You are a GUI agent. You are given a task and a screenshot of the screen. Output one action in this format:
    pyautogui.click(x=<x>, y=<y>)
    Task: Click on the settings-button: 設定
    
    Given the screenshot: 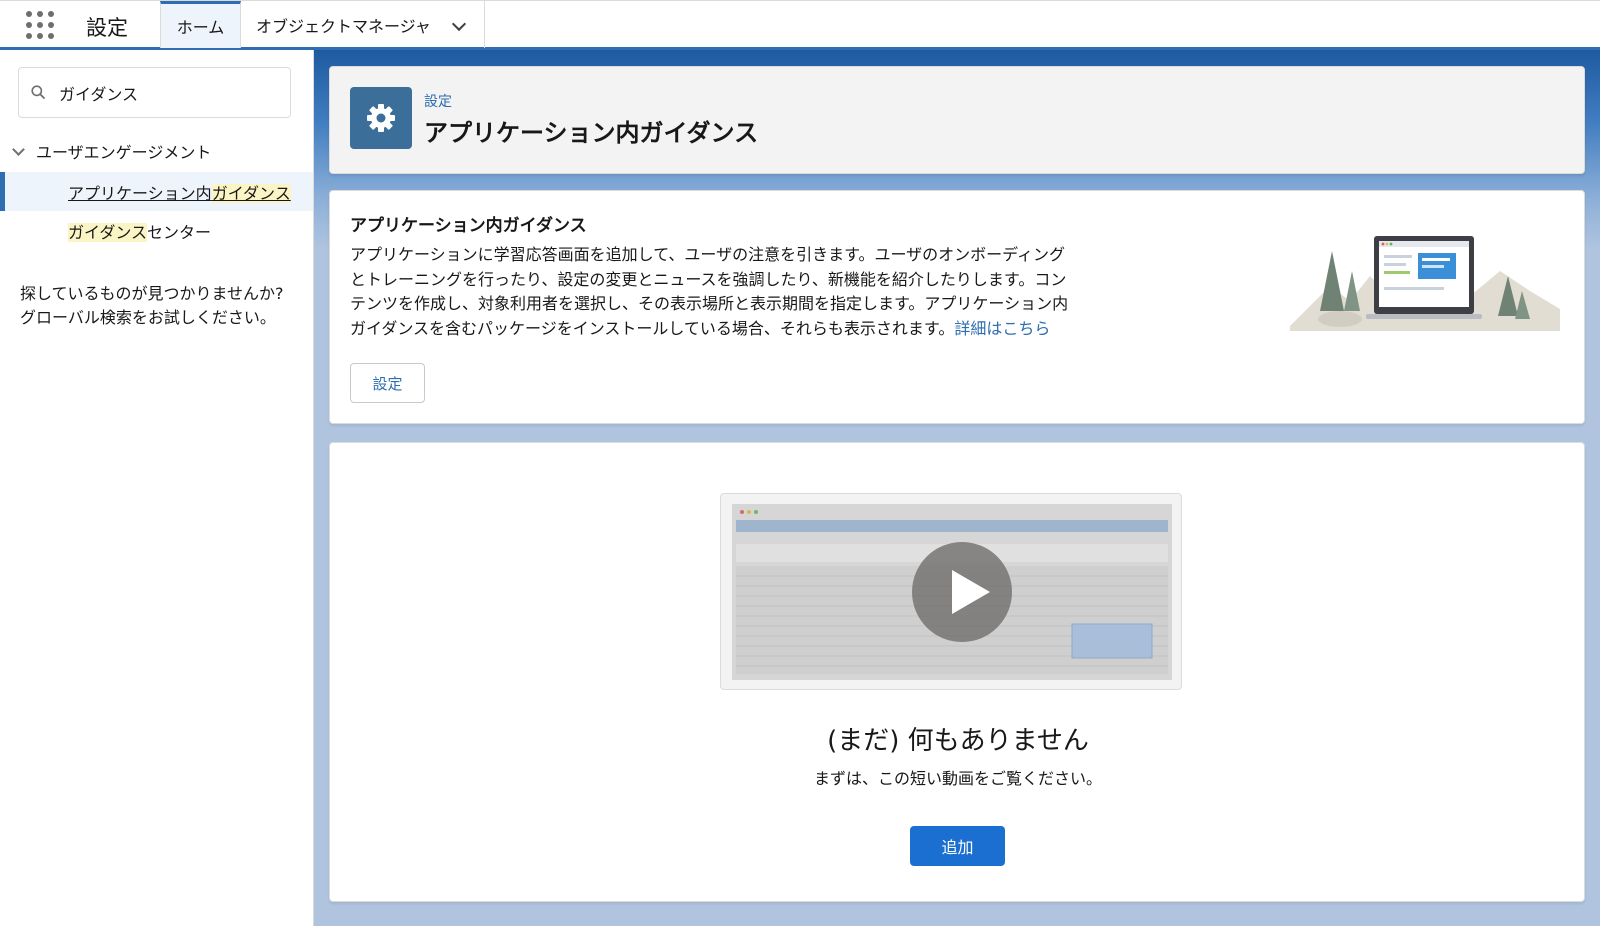 What is the action you would take?
    pyautogui.click(x=387, y=383)
    